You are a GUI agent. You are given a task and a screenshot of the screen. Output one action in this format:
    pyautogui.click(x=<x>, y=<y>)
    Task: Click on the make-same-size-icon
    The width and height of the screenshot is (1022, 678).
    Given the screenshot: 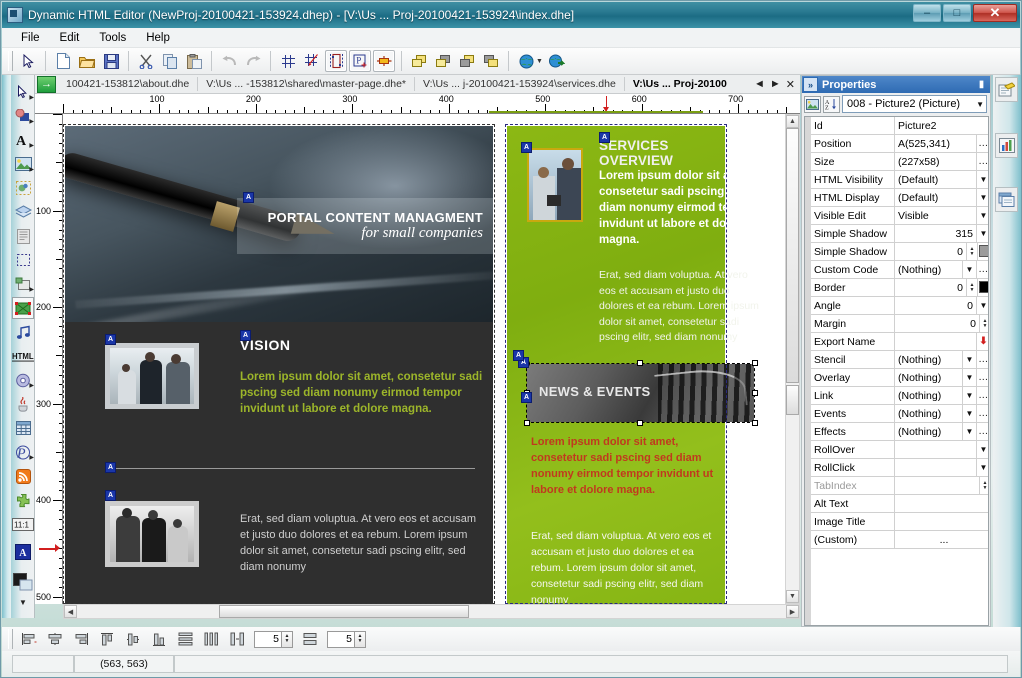 What is the action you would take?
    pyautogui.click(x=310, y=639)
    